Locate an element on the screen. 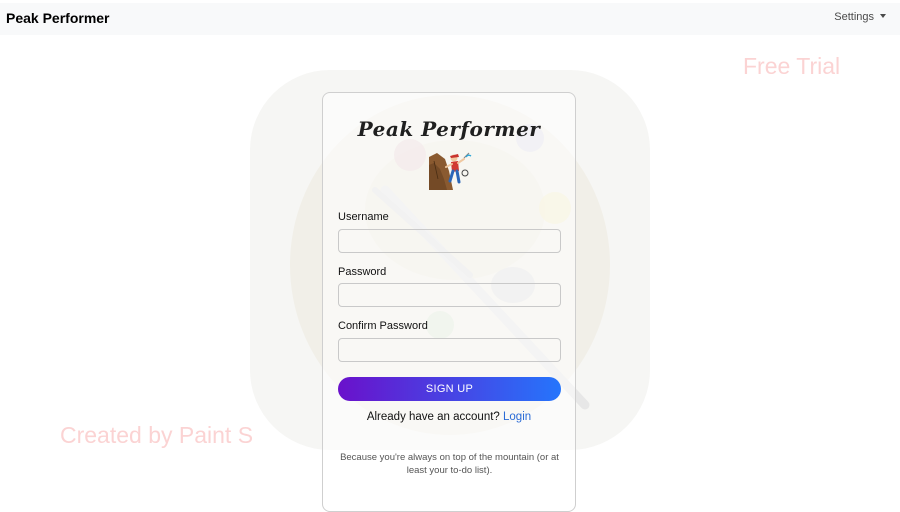  settings-dropdown: Settings is located at coordinates (860, 17).